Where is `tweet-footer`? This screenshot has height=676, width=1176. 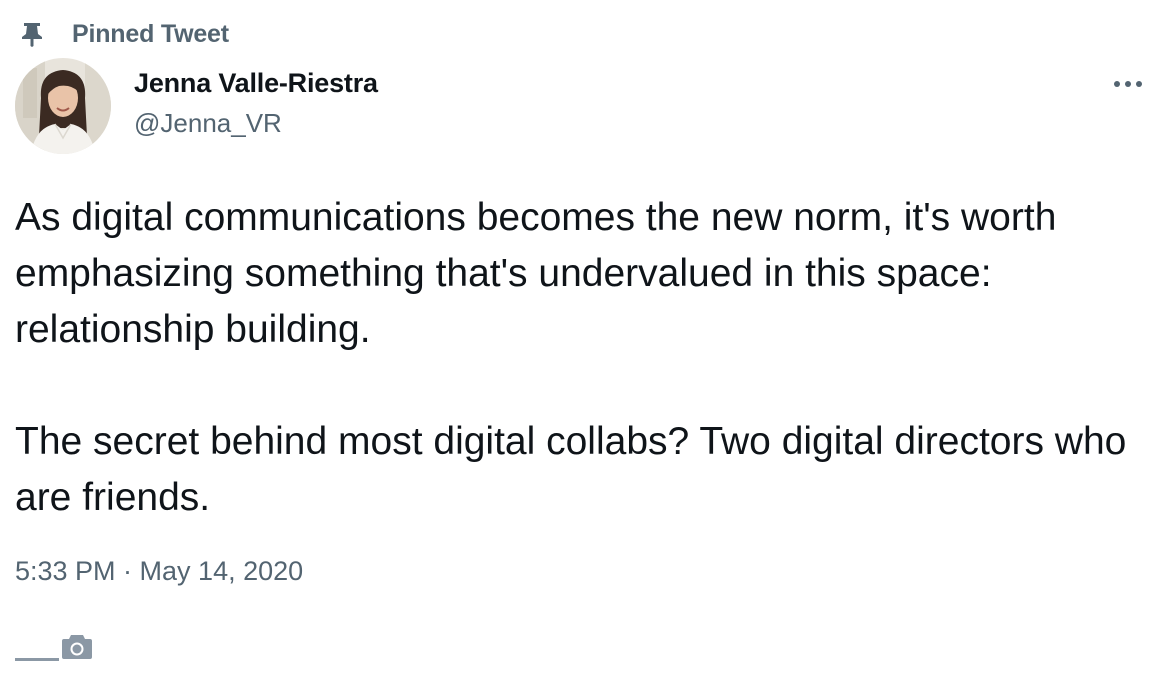 tweet-footer is located at coordinates (54, 648).